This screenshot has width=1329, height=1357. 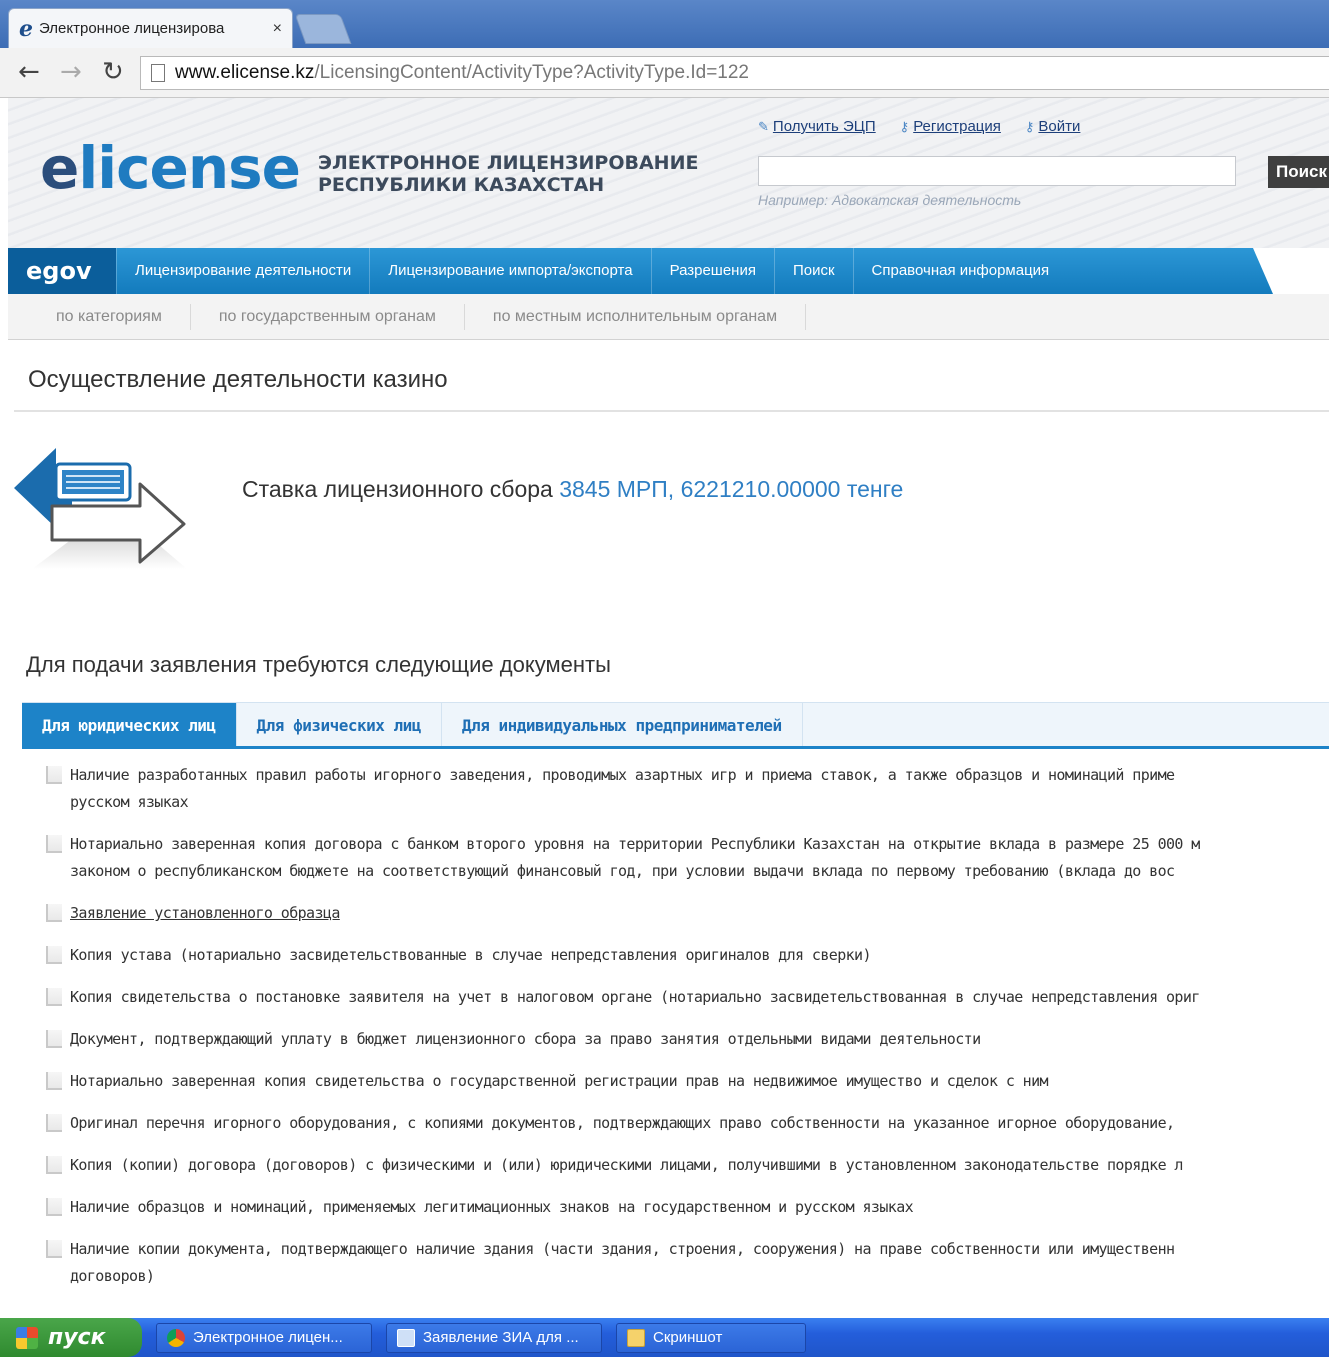 I want to click on subnav-by-state-bodies: по государственным органам, so click(x=328, y=316).